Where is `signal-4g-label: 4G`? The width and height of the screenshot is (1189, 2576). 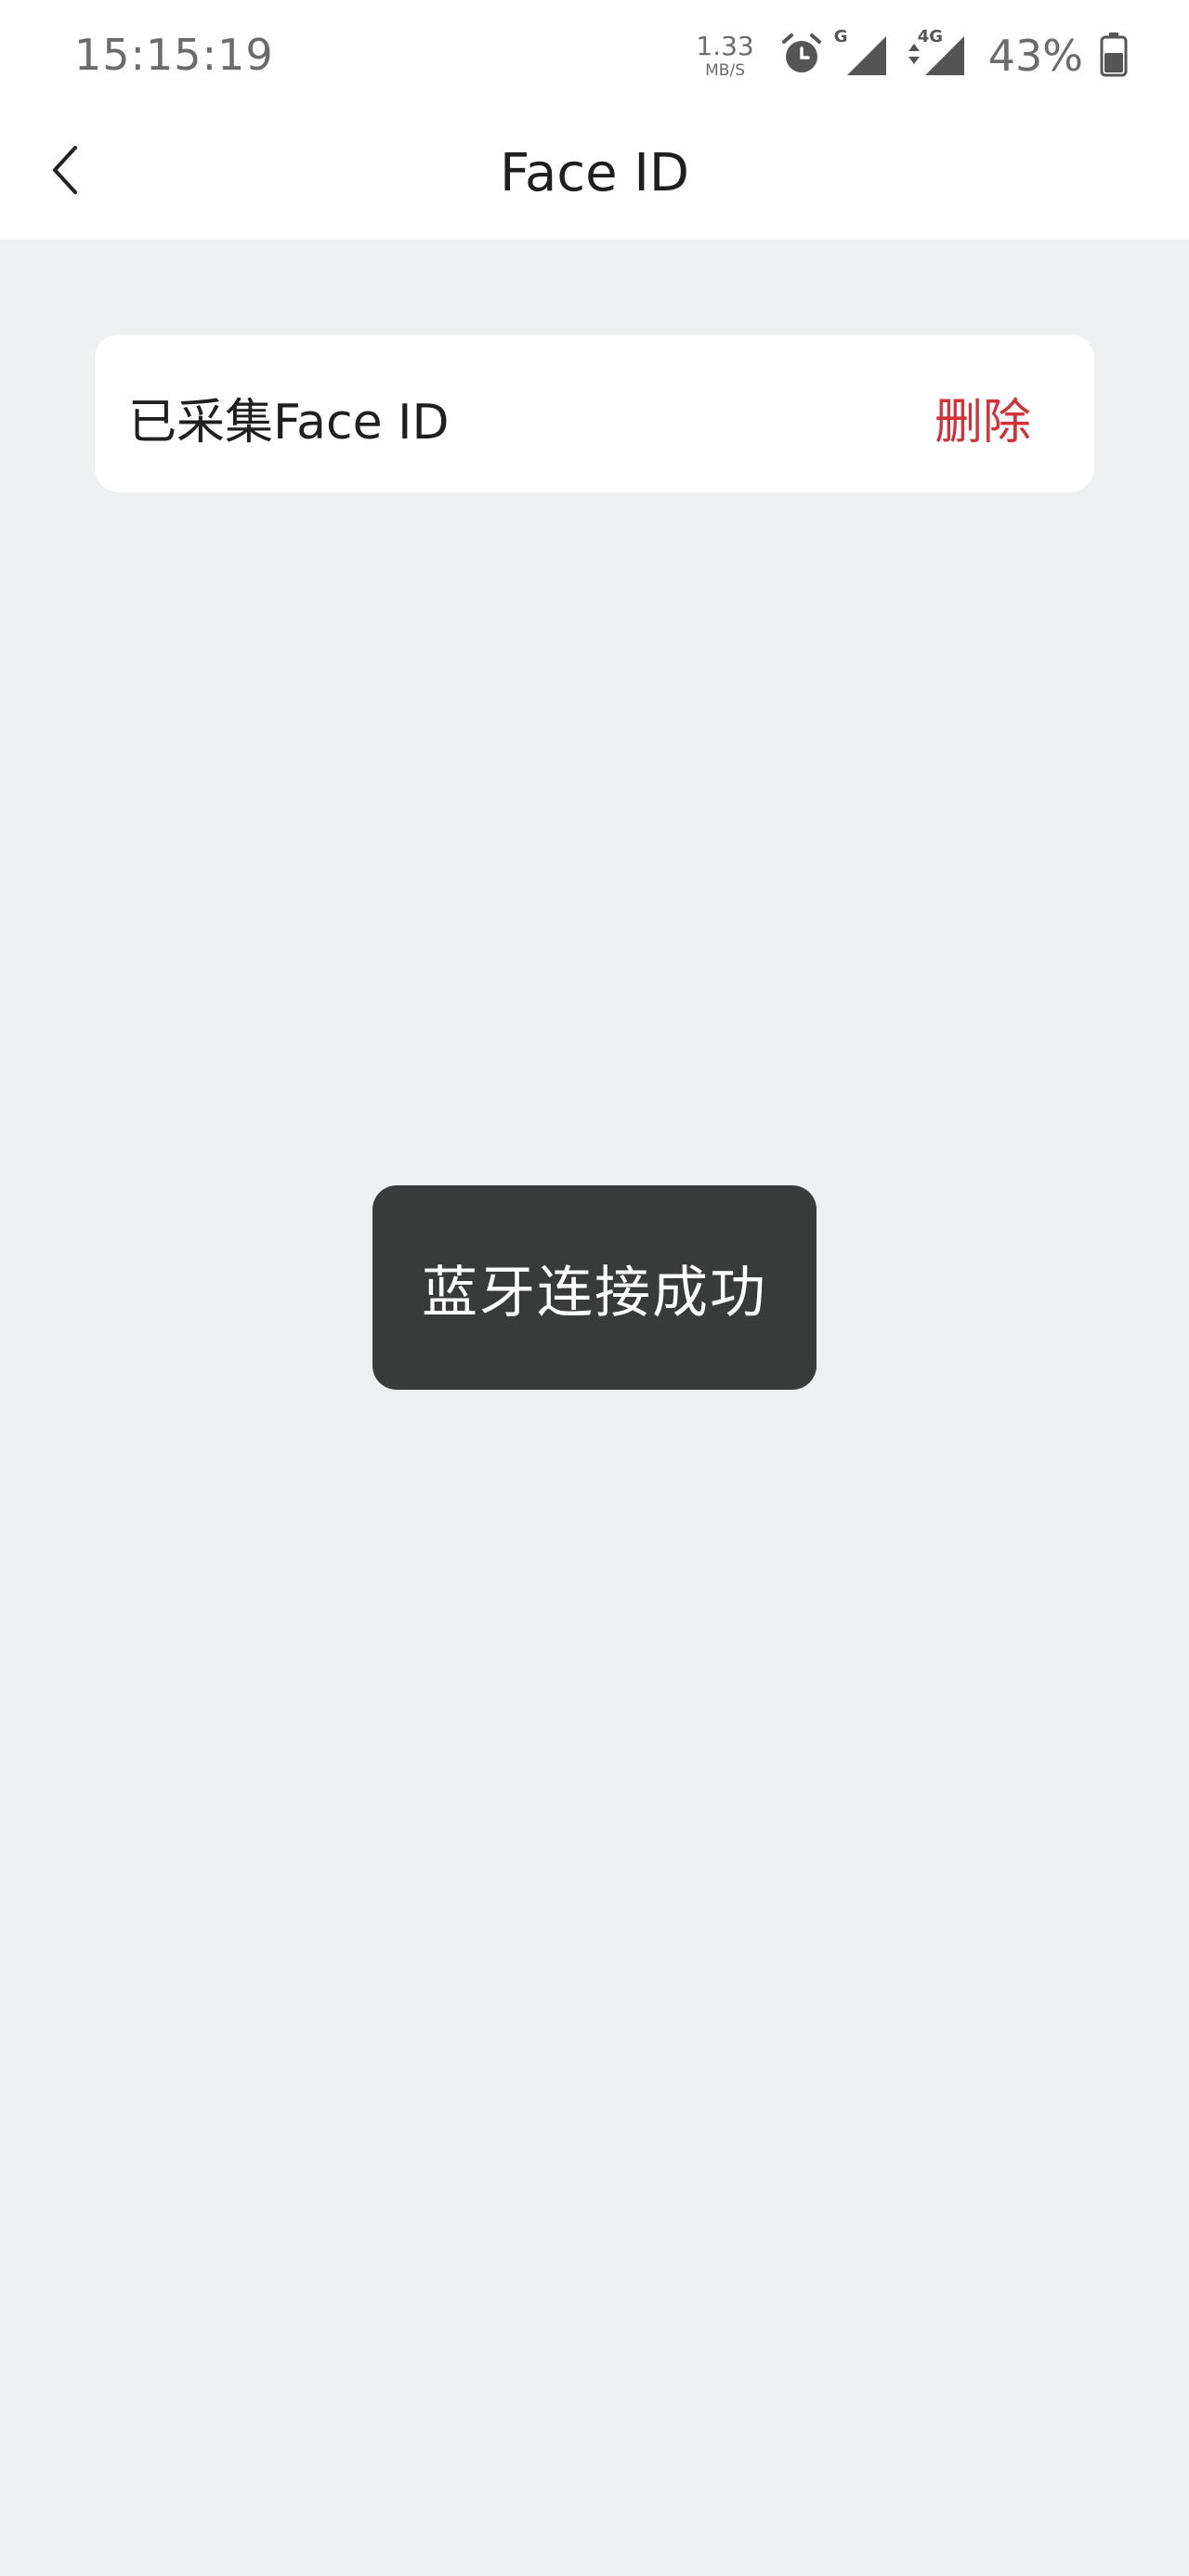 signal-4g-label: 4G is located at coordinates (930, 36).